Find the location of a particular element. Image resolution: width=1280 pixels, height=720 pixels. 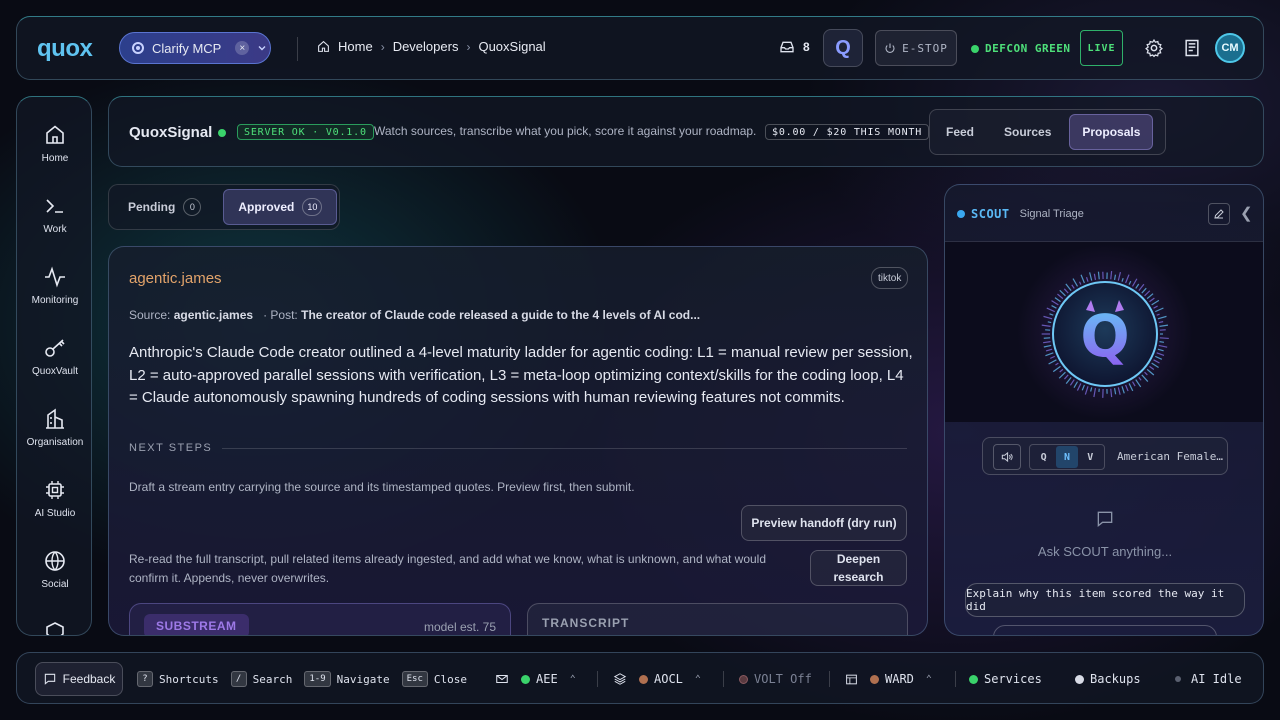

aocl-status: AOCL ⌃ is located at coordinates (657, 679).